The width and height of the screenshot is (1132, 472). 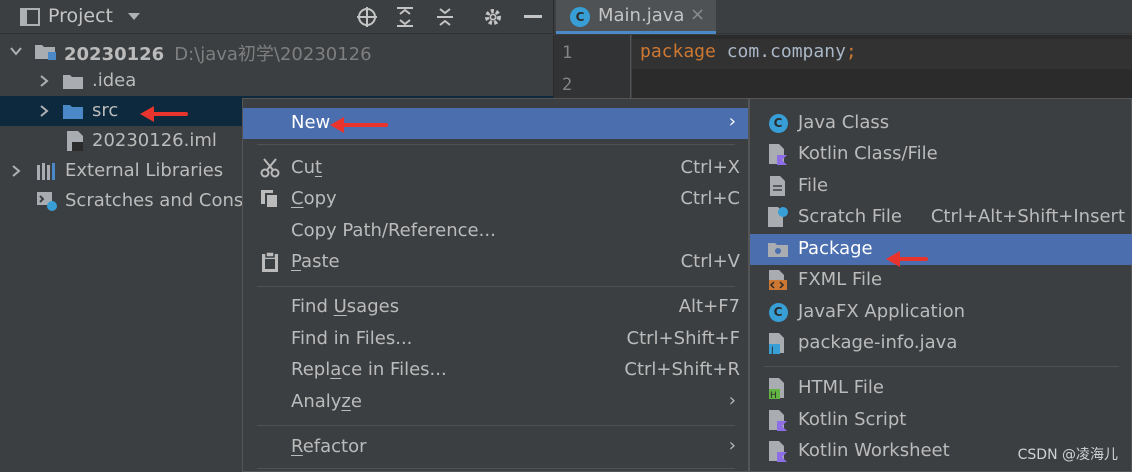 I want to click on package-icon, so click(x=778, y=249).